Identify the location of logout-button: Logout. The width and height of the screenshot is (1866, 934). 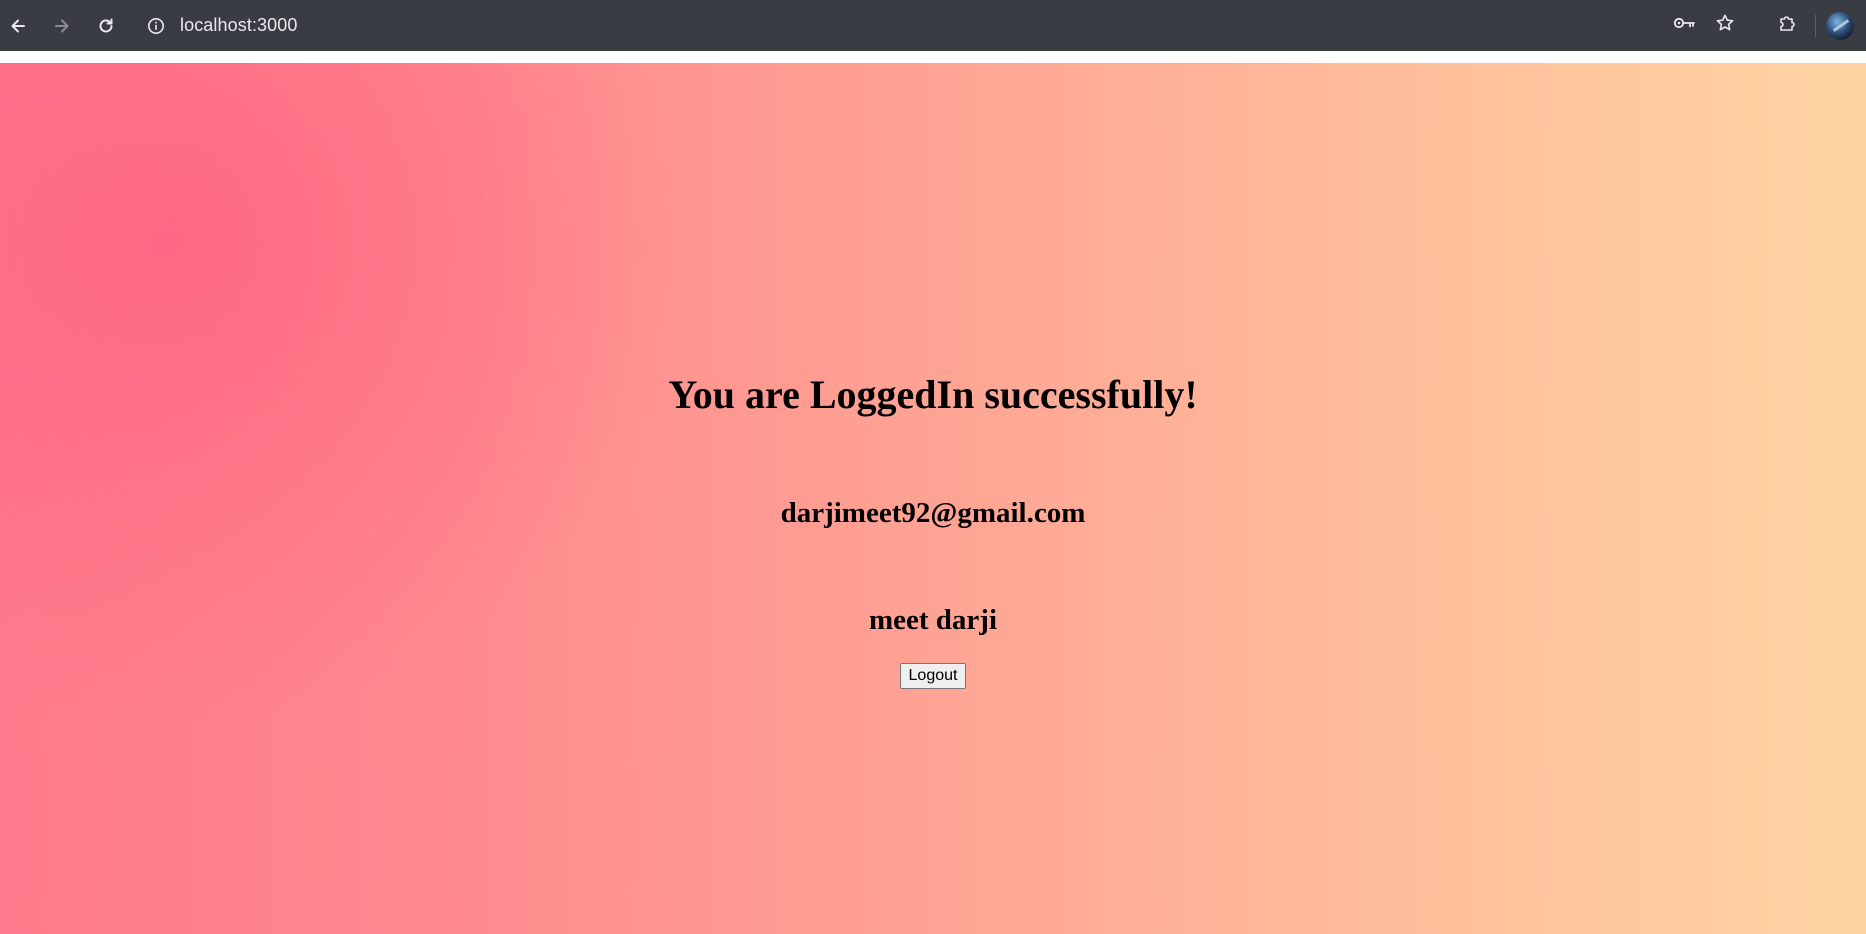
(933, 676).